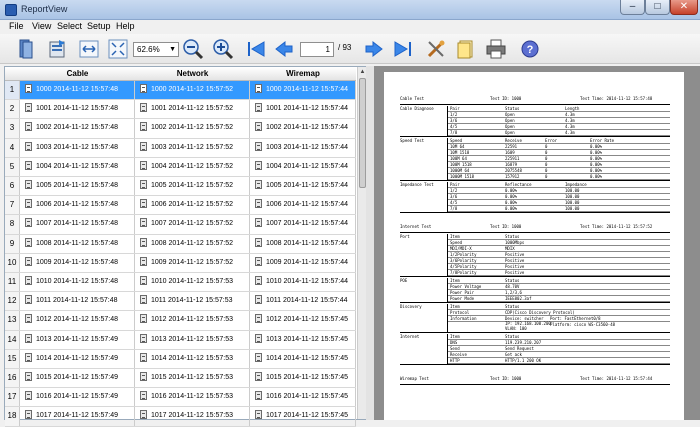 The image size is (700, 427). What do you see at coordinates (374, 49) in the screenshot?
I see `next-page-button` at bounding box center [374, 49].